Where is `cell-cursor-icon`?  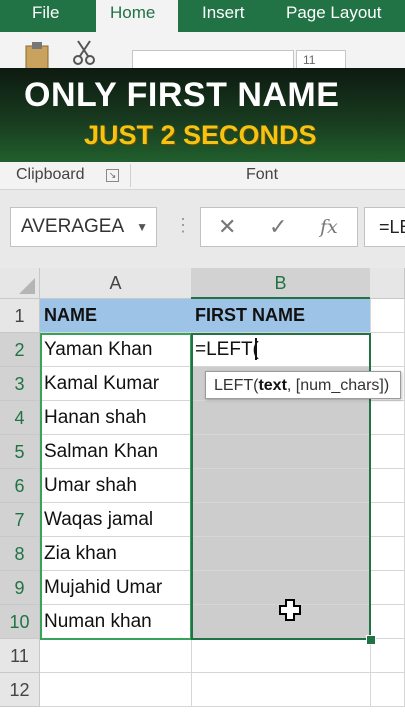 cell-cursor-icon is located at coordinates (290, 610).